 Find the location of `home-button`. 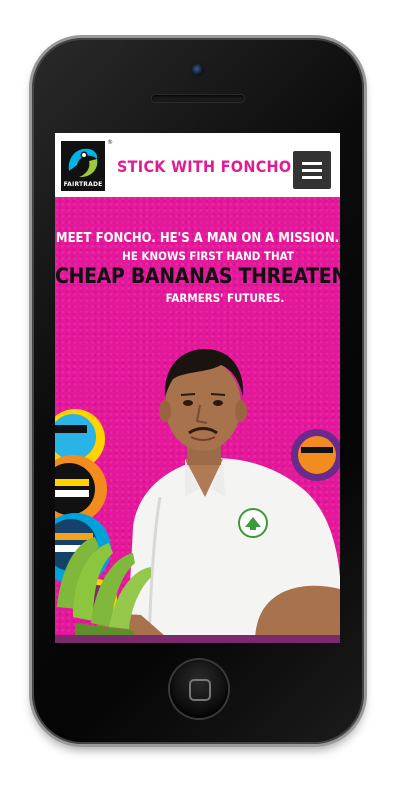

home-button is located at coordinates (199, 689).